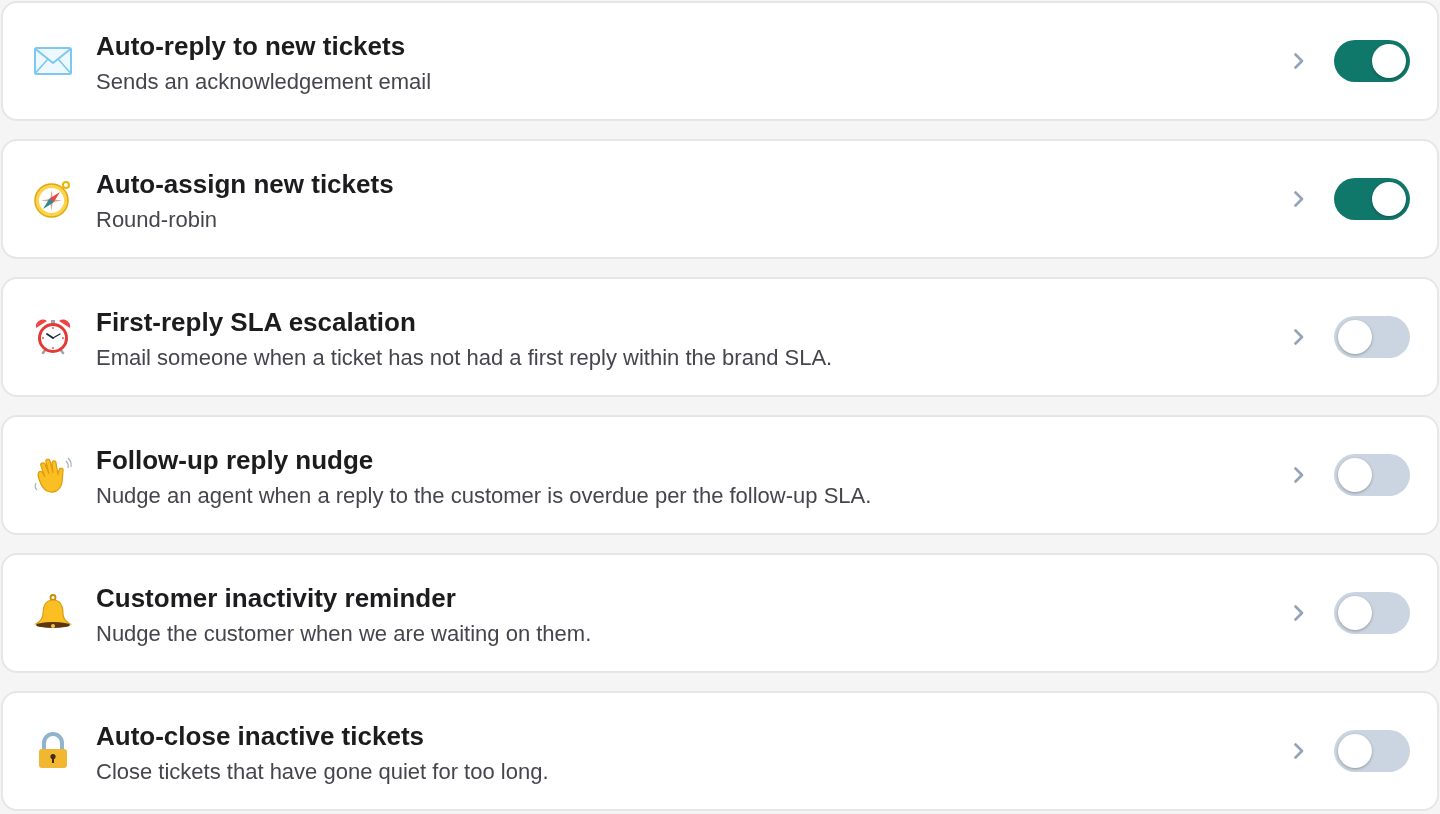  What do you see at coordinates (53, 337) in the screenshot?
I see `alarm-clock-icon` at bounding box center [53, 337].